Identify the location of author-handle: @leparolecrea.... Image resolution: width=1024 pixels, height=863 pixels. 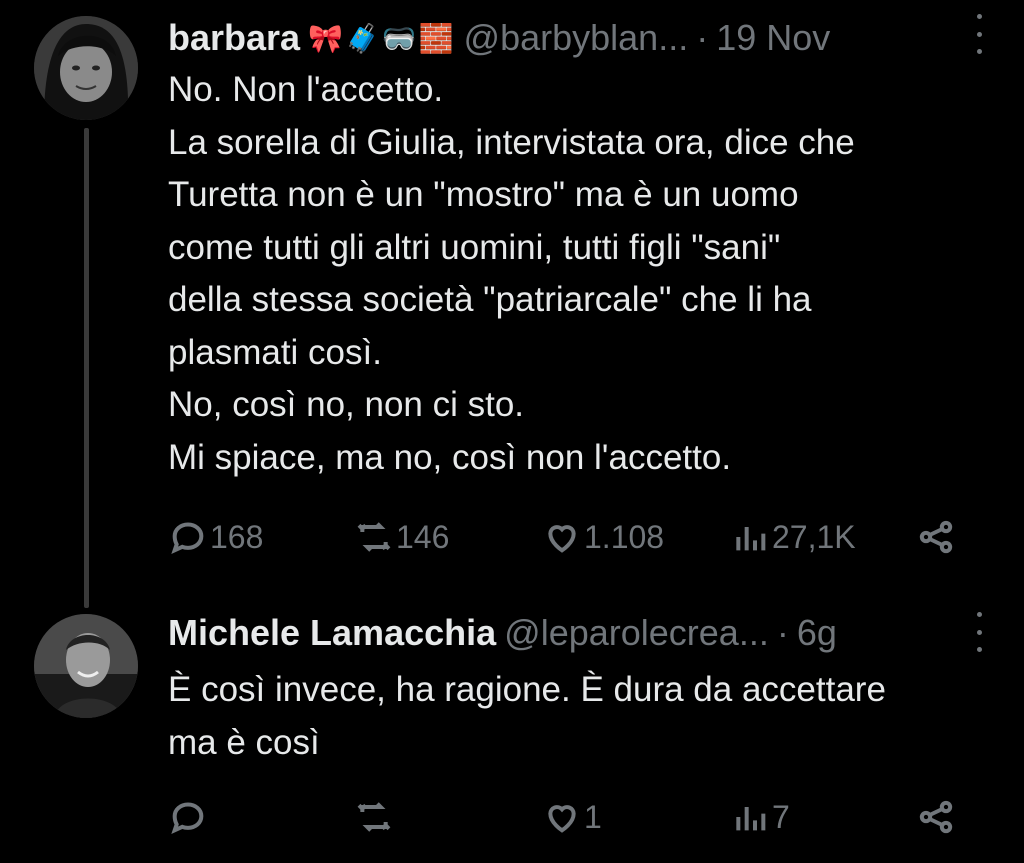
(636, 633).